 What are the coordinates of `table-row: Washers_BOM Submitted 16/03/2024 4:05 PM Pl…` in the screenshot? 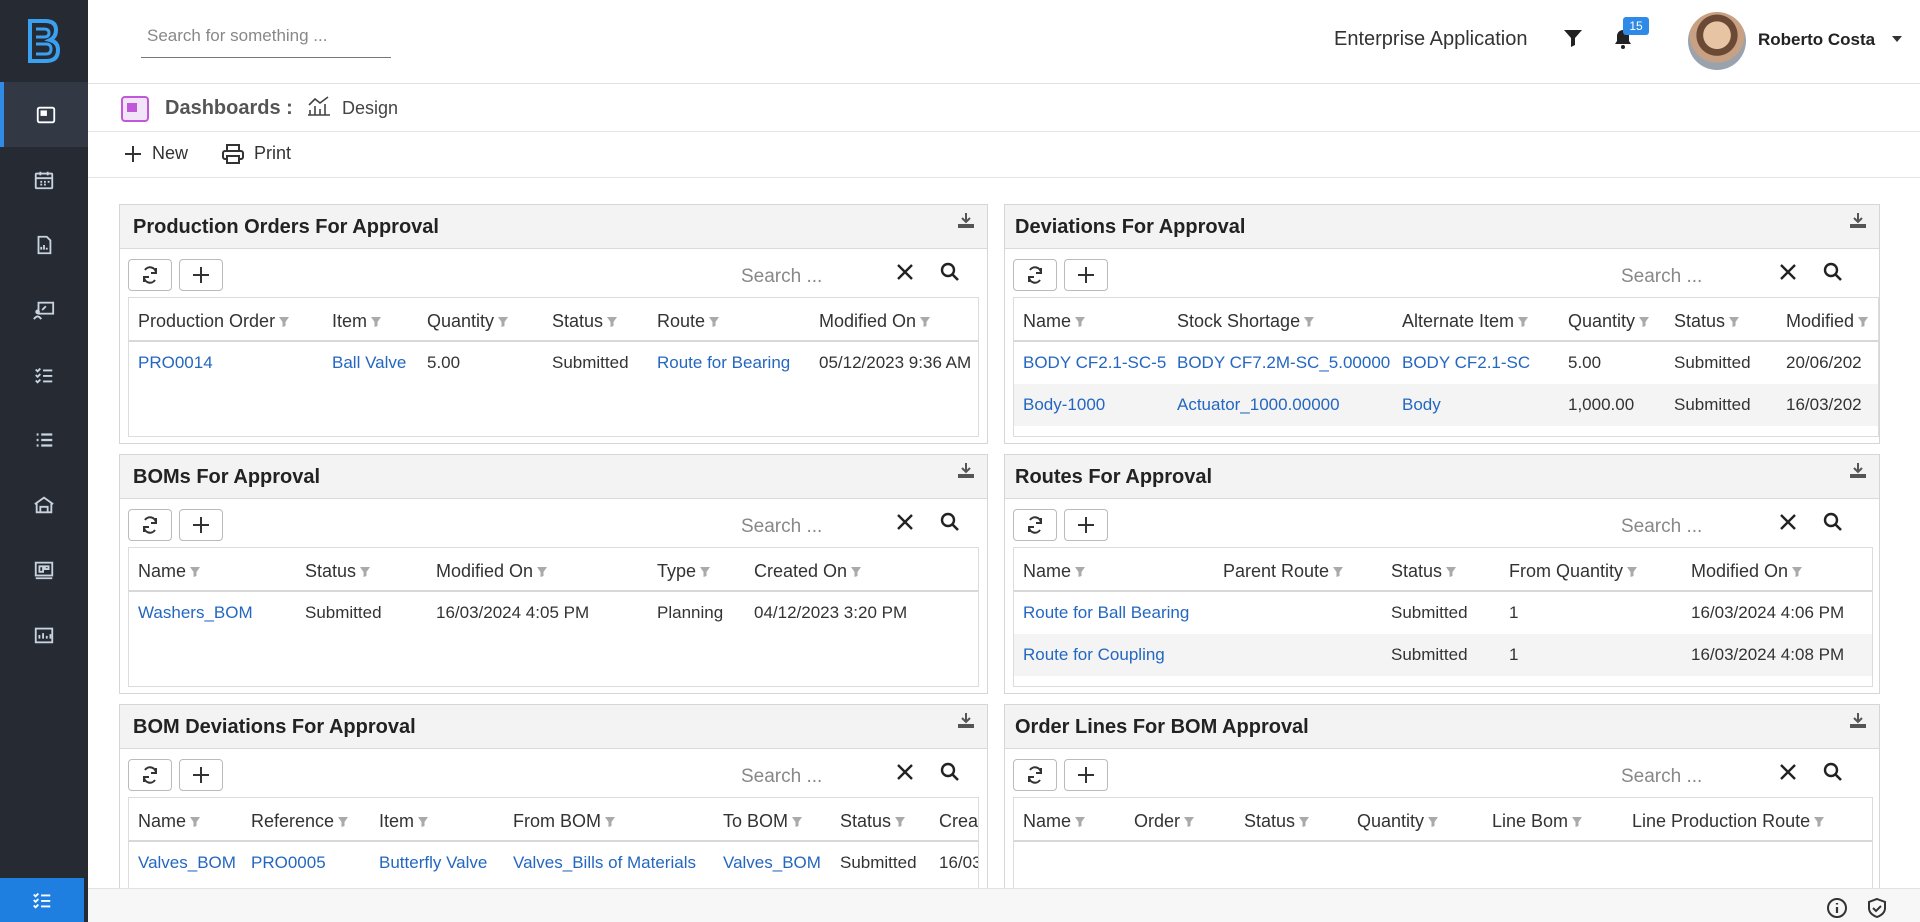 It's located at (553, 613).